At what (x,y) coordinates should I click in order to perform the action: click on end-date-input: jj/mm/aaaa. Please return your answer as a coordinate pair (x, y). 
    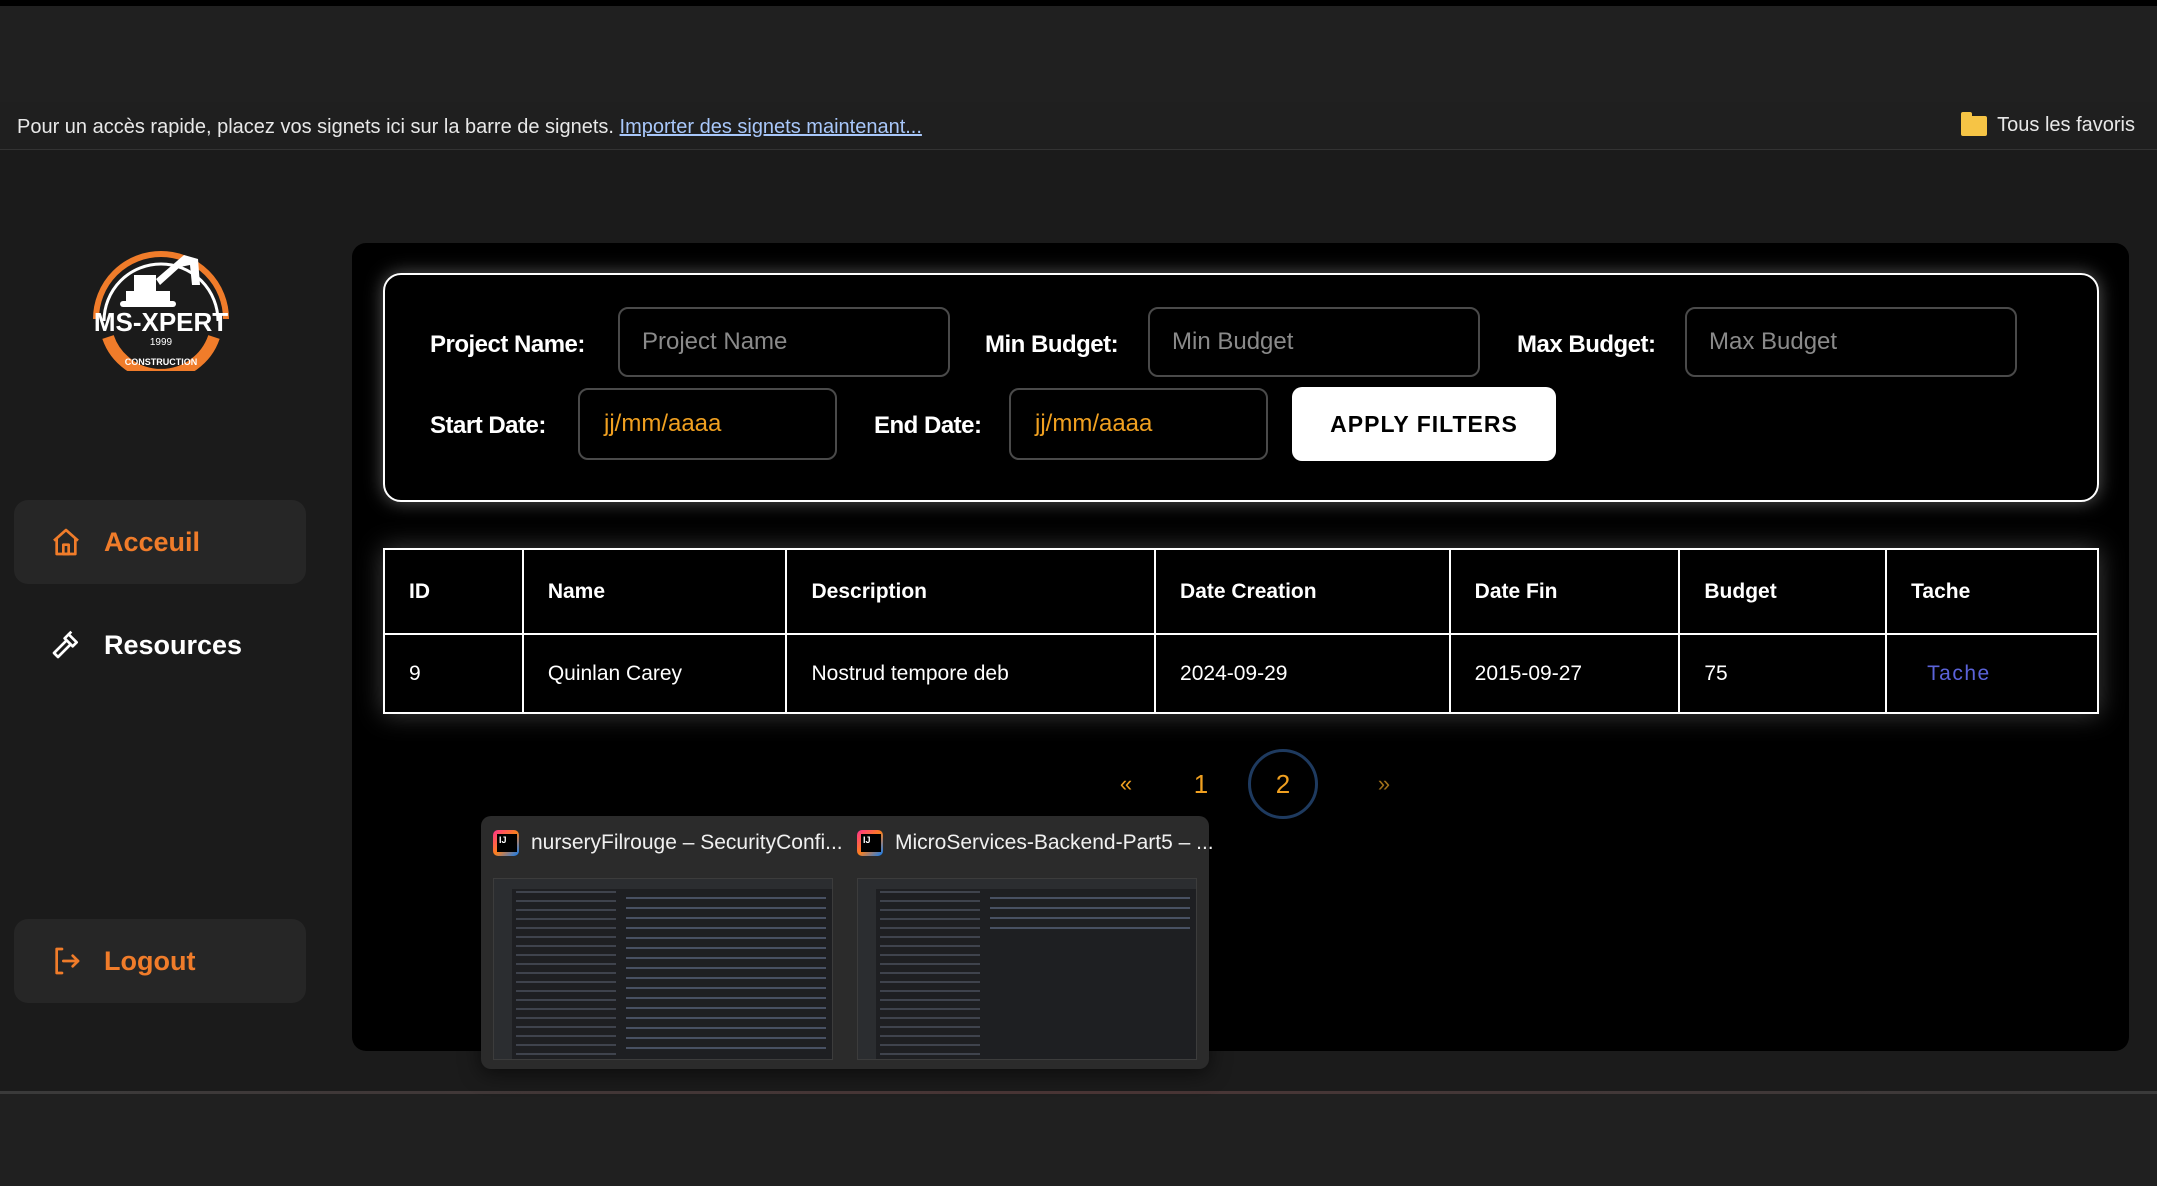
    Looking at the image, I should click on (1138, 424).